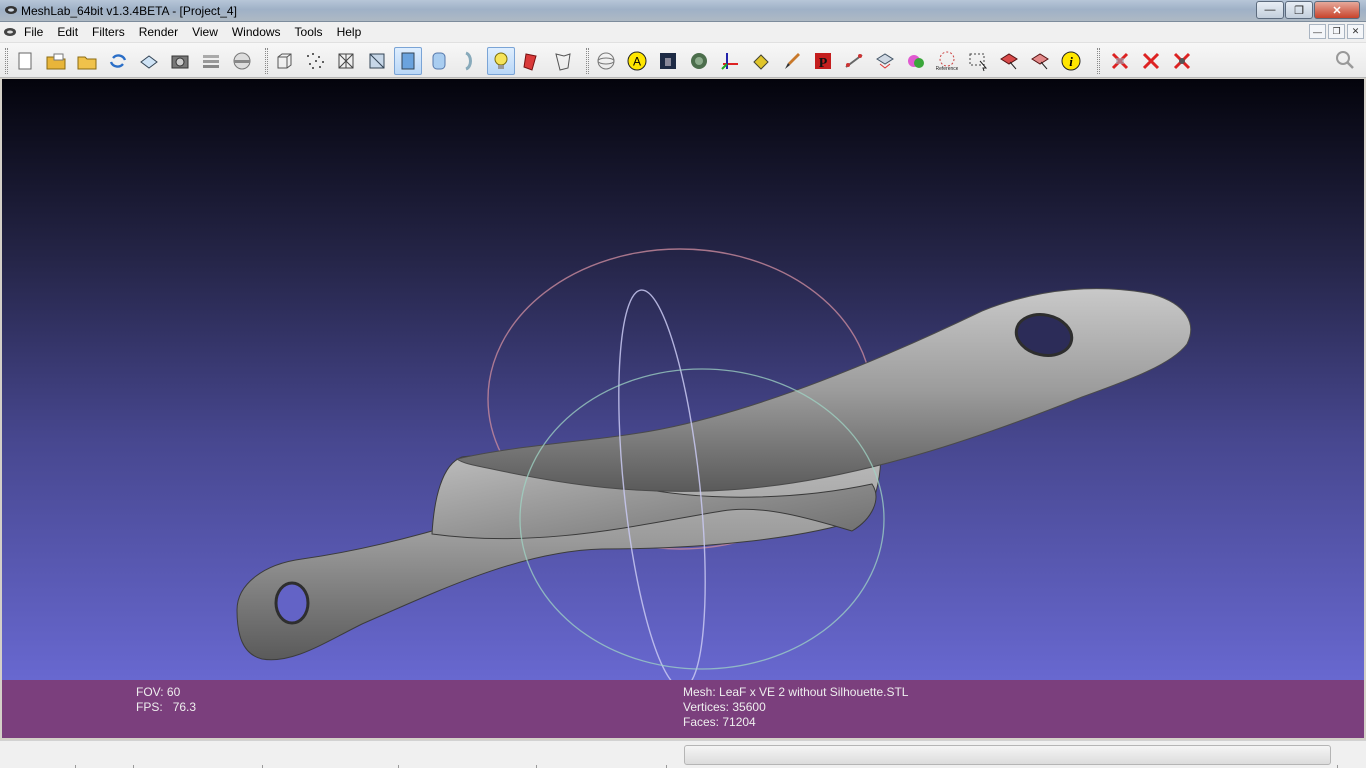 The height and width of the screenshot is (768, 1366). I want to click on open-mesh-button, so click(87, 61).